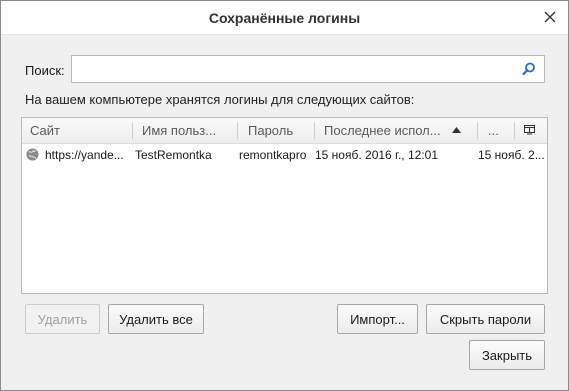  Describe the element at coordinates (456, 130) in the screenshot. I see `sort-ascending-icon` at that location.